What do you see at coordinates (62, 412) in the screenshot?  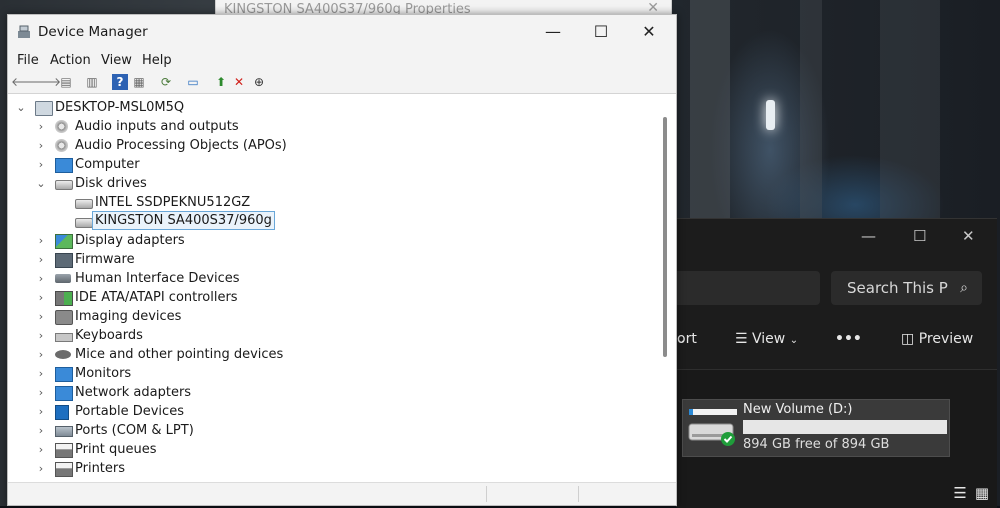 I see `portable-icon` at bounding box center [62, 412].